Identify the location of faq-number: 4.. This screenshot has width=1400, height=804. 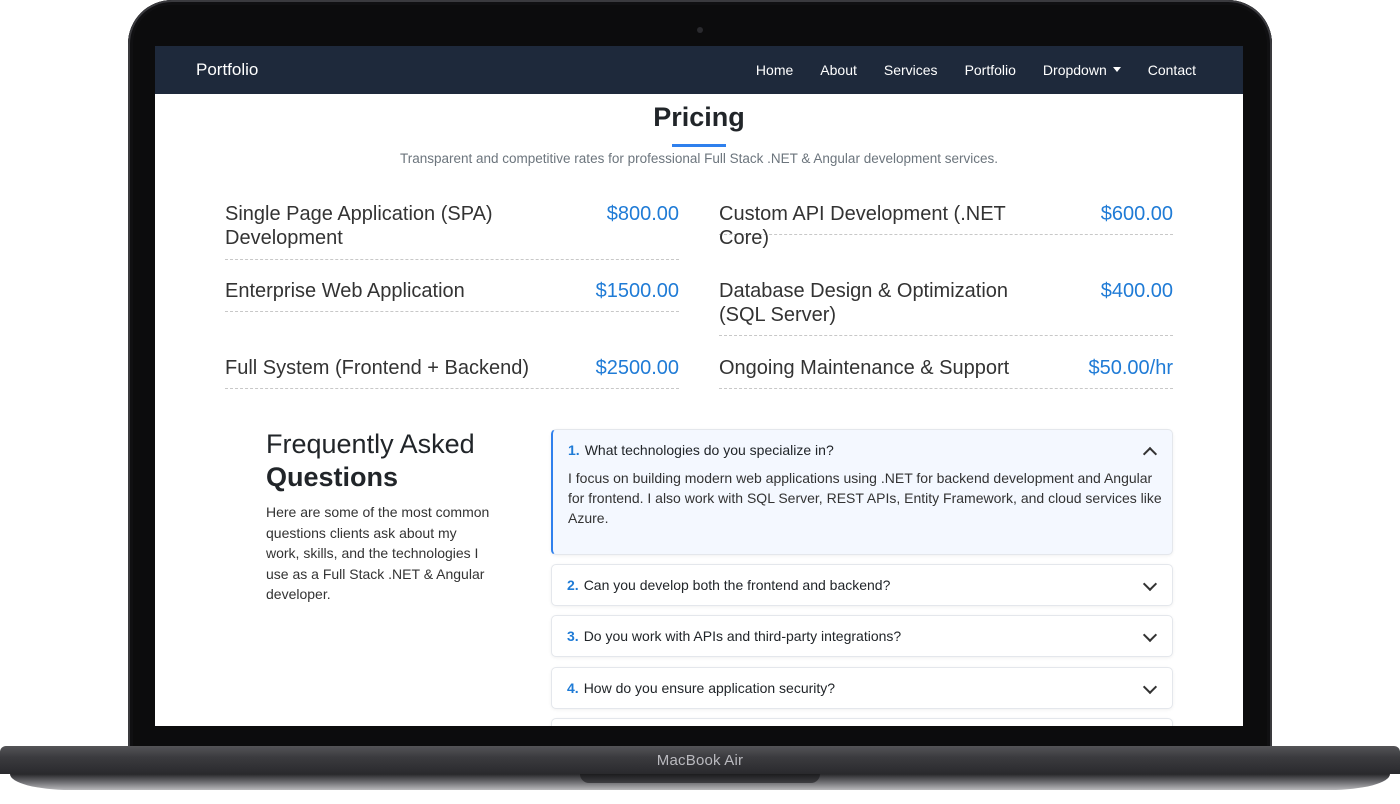
(573, 688).